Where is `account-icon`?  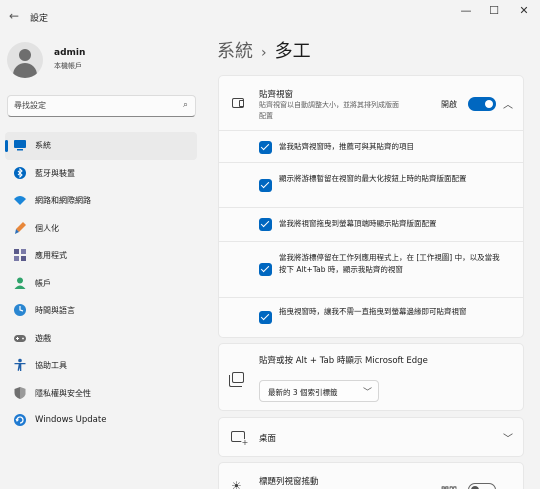 account-icon is located at coordinates (20, 283).